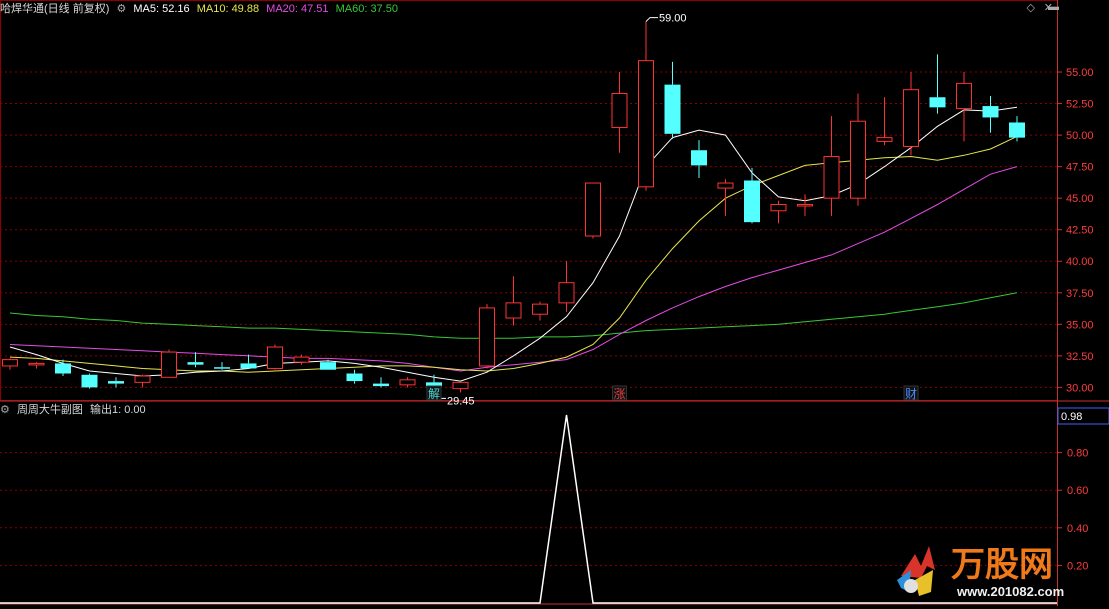  What do you see at coordinates (1080, 105) in the screenshot?
I see `y-tick-label: 52.50` at bounding box center [1080, 105].